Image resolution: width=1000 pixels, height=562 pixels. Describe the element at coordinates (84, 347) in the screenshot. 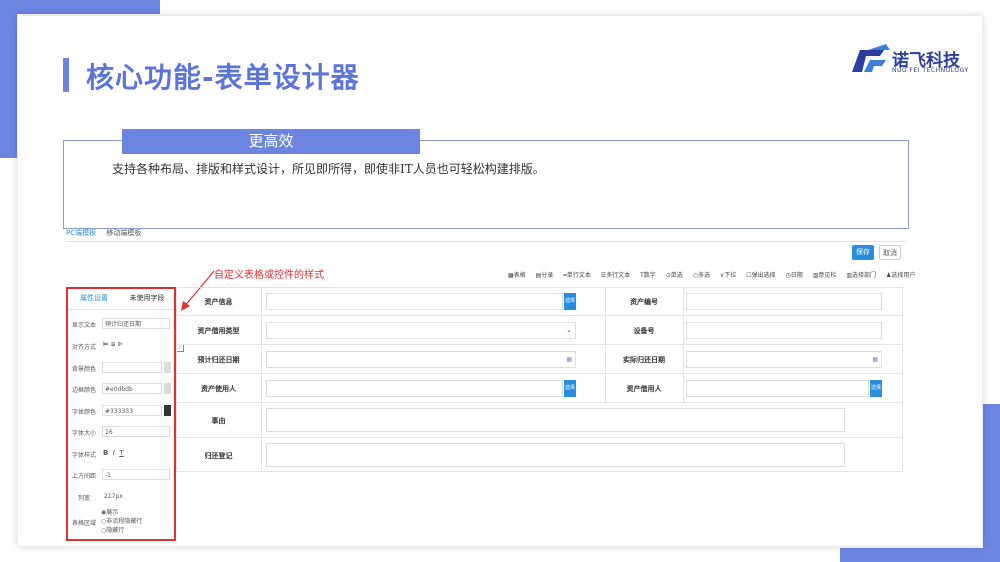

I see `panel-label-align: 对齐方式` at that location.